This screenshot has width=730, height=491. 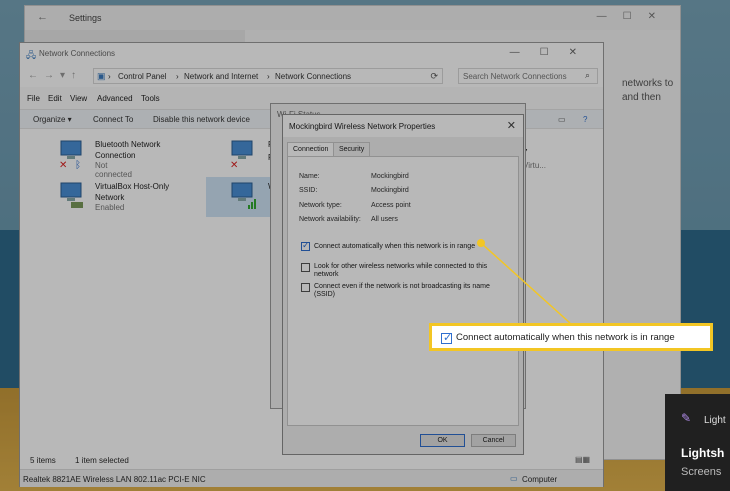 I want to click on computer-label: Computer, so click(x=540, y=479).